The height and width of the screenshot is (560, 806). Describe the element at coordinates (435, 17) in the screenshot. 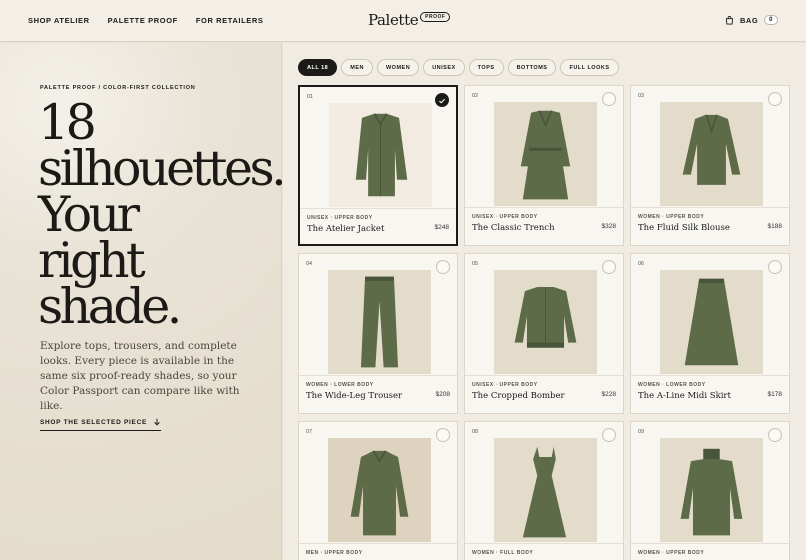

I see `logo-badge: PROOF` at that location.